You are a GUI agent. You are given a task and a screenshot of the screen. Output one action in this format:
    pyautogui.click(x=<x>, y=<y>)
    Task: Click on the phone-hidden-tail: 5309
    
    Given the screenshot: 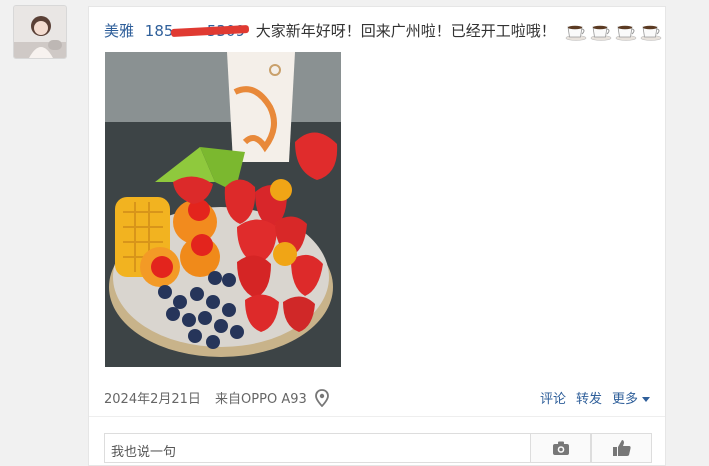 What is the action you would take?
    pyautogui.click(x=226, y=31)
    